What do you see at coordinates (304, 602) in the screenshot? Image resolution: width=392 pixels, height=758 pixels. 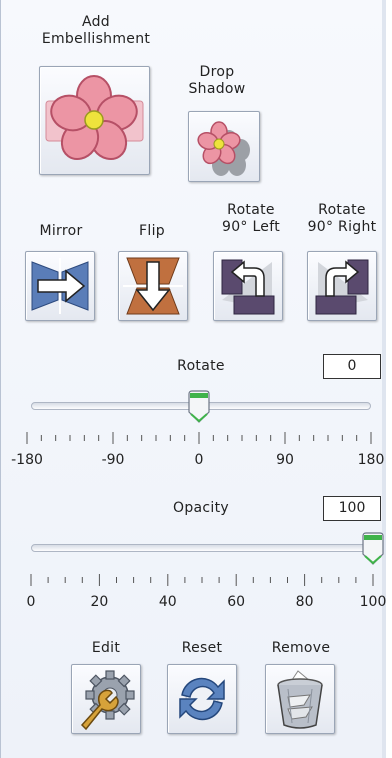 I see `tick-label: 80` at bounding box center [304, 602].